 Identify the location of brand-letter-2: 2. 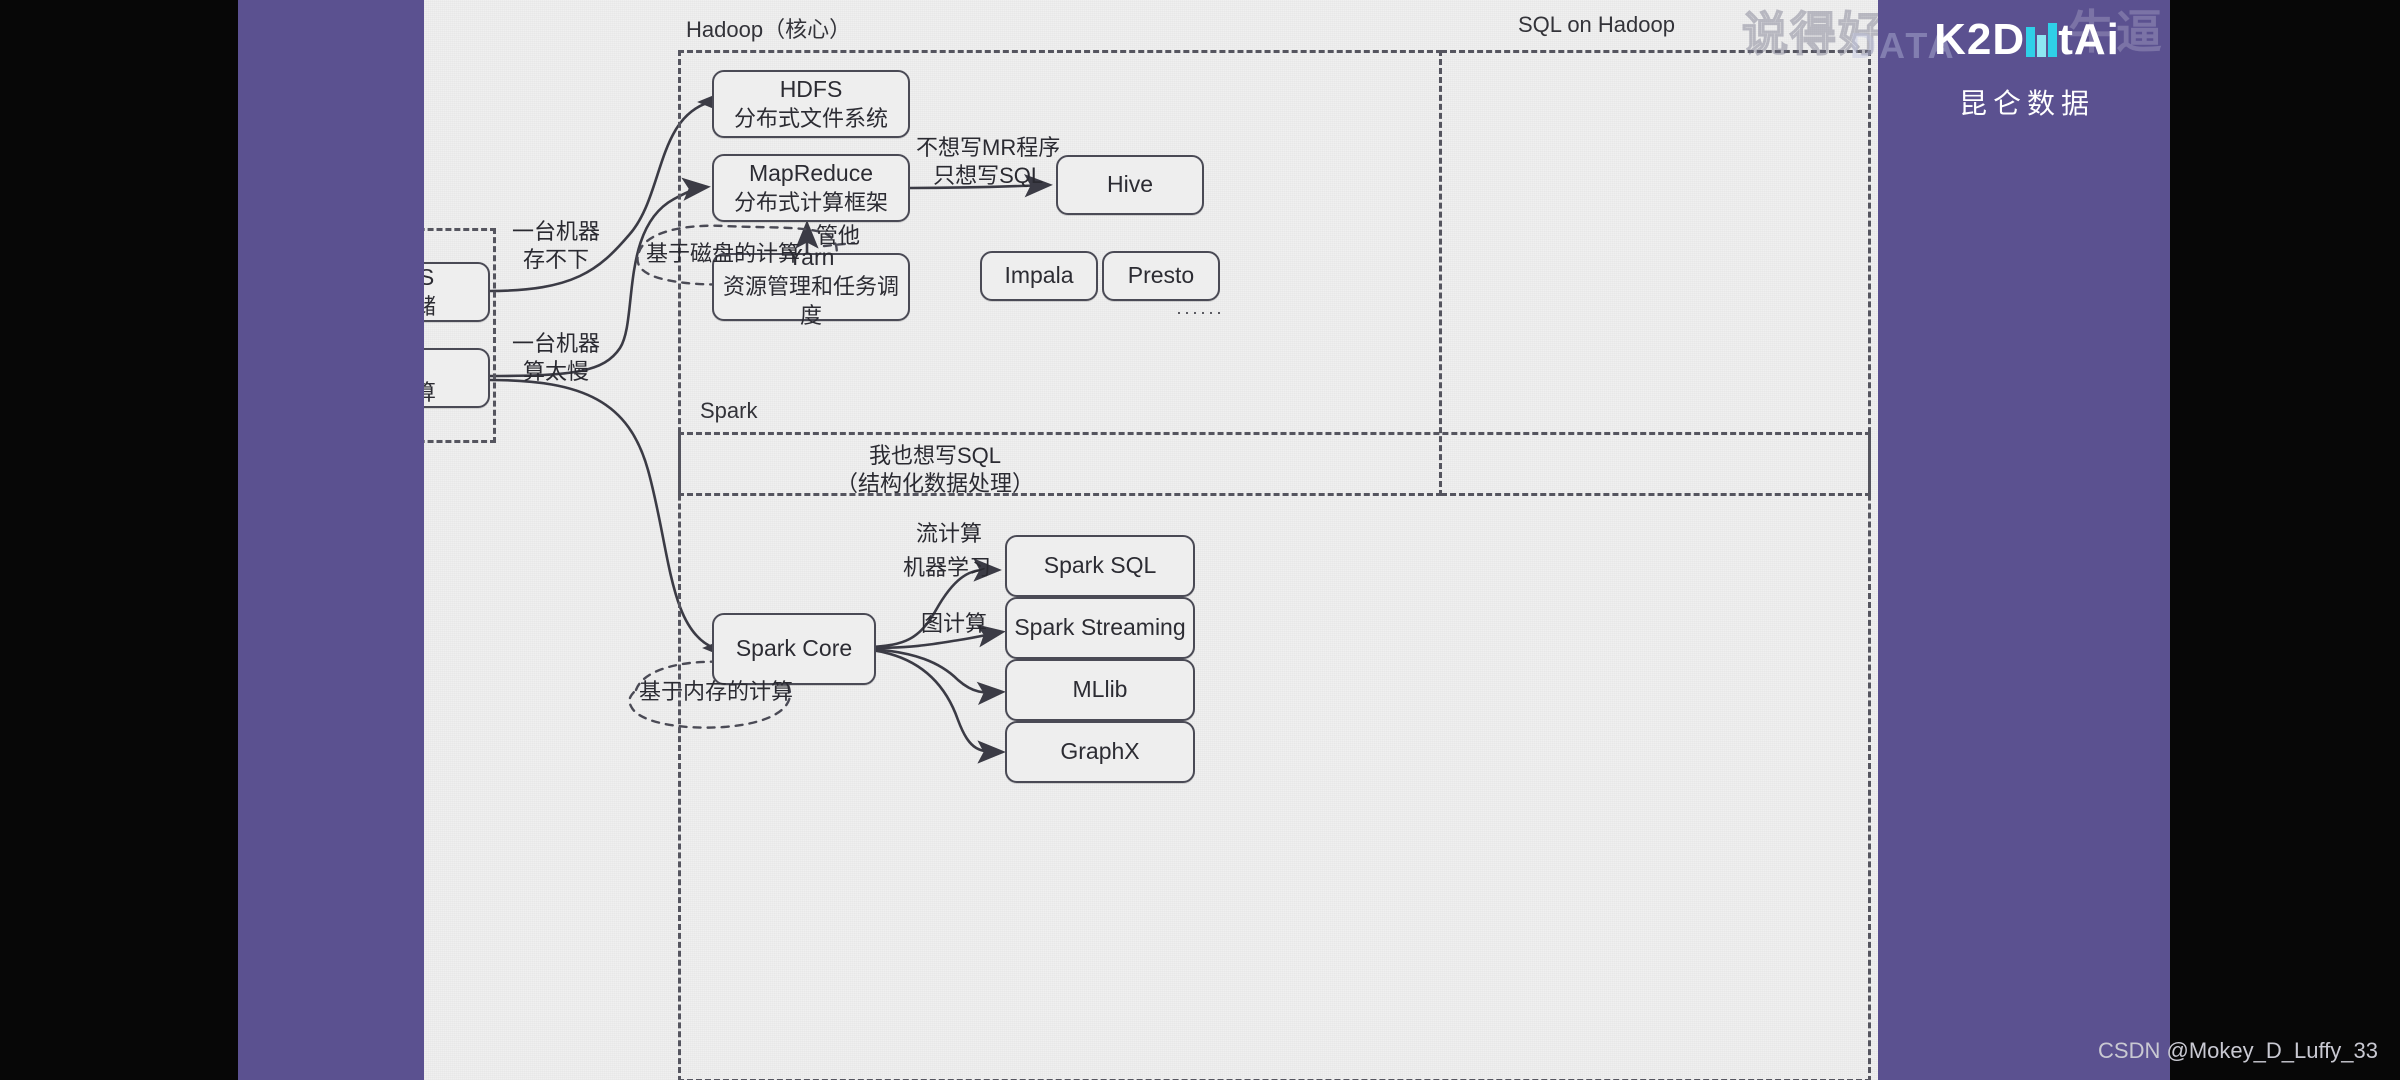
(1979, 39).